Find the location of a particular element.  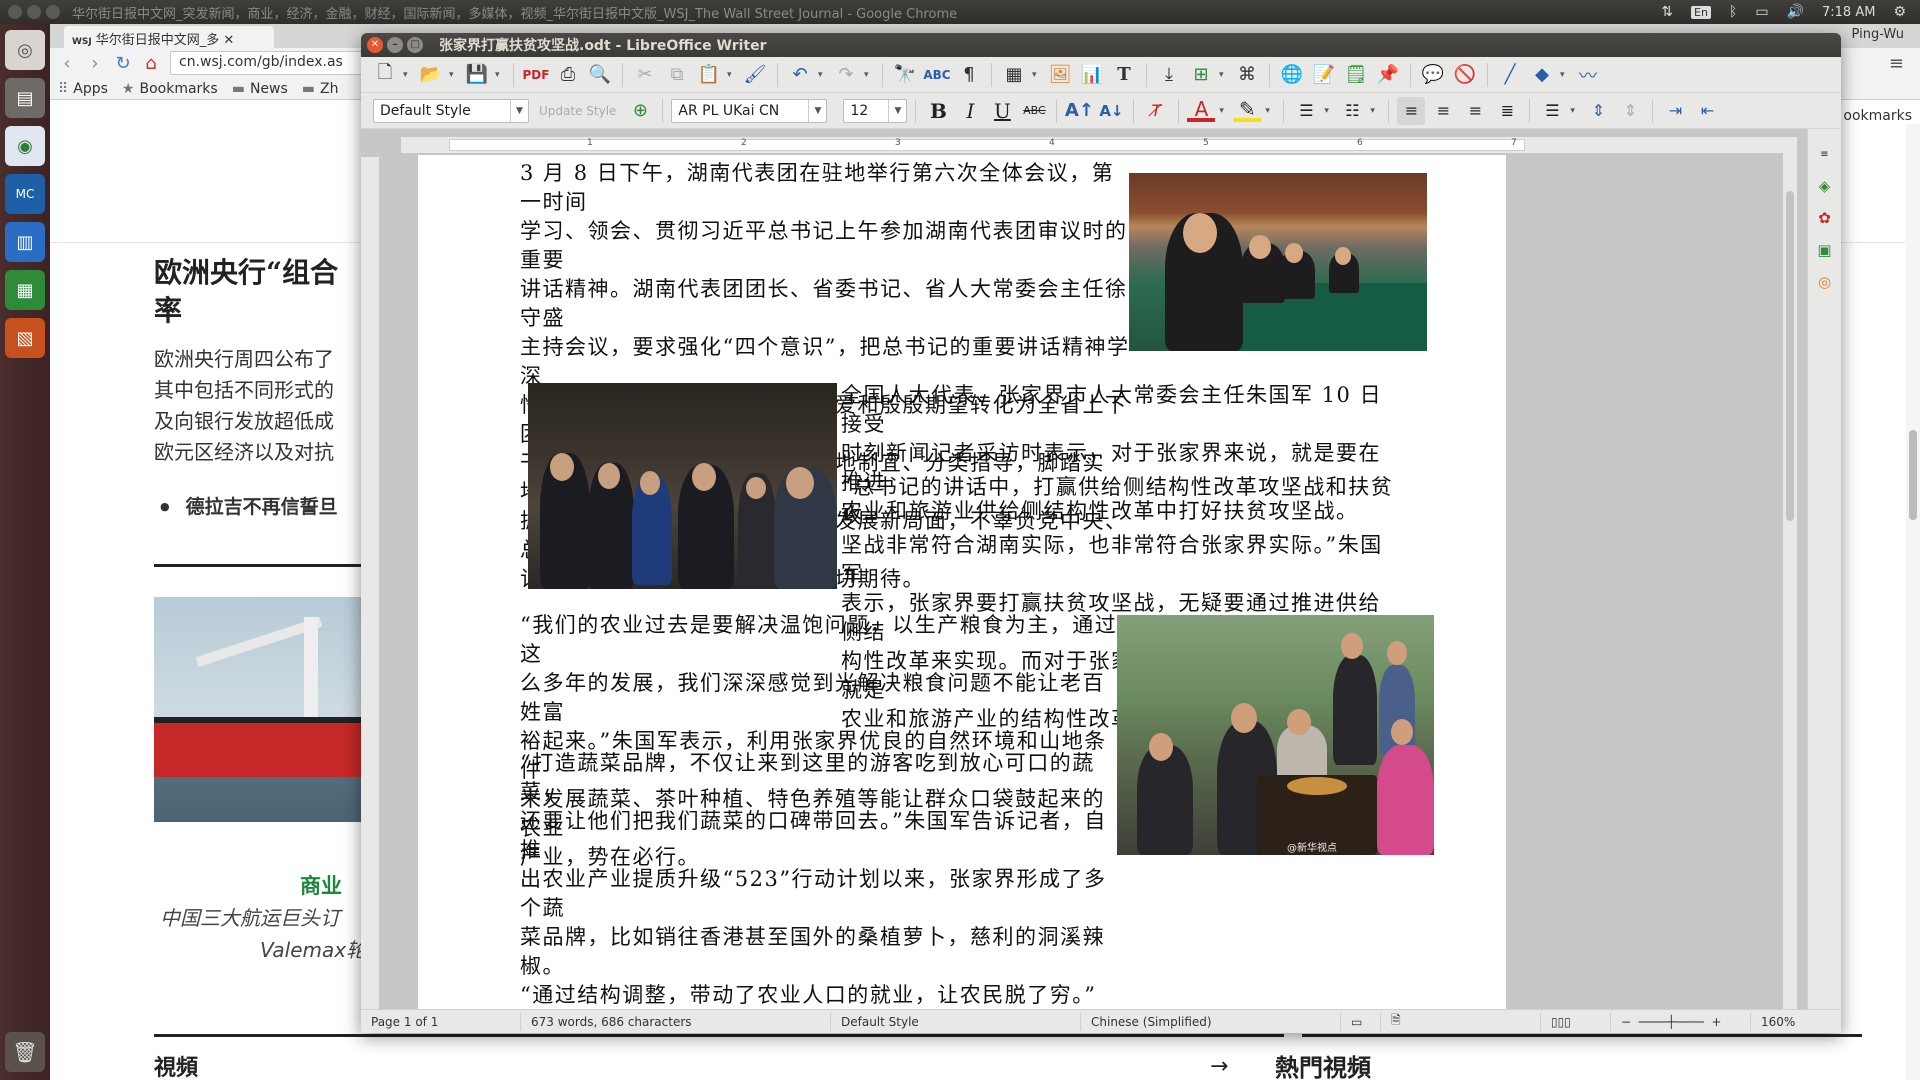

print-icon: ⎙ is located at coordinates (568, 75).